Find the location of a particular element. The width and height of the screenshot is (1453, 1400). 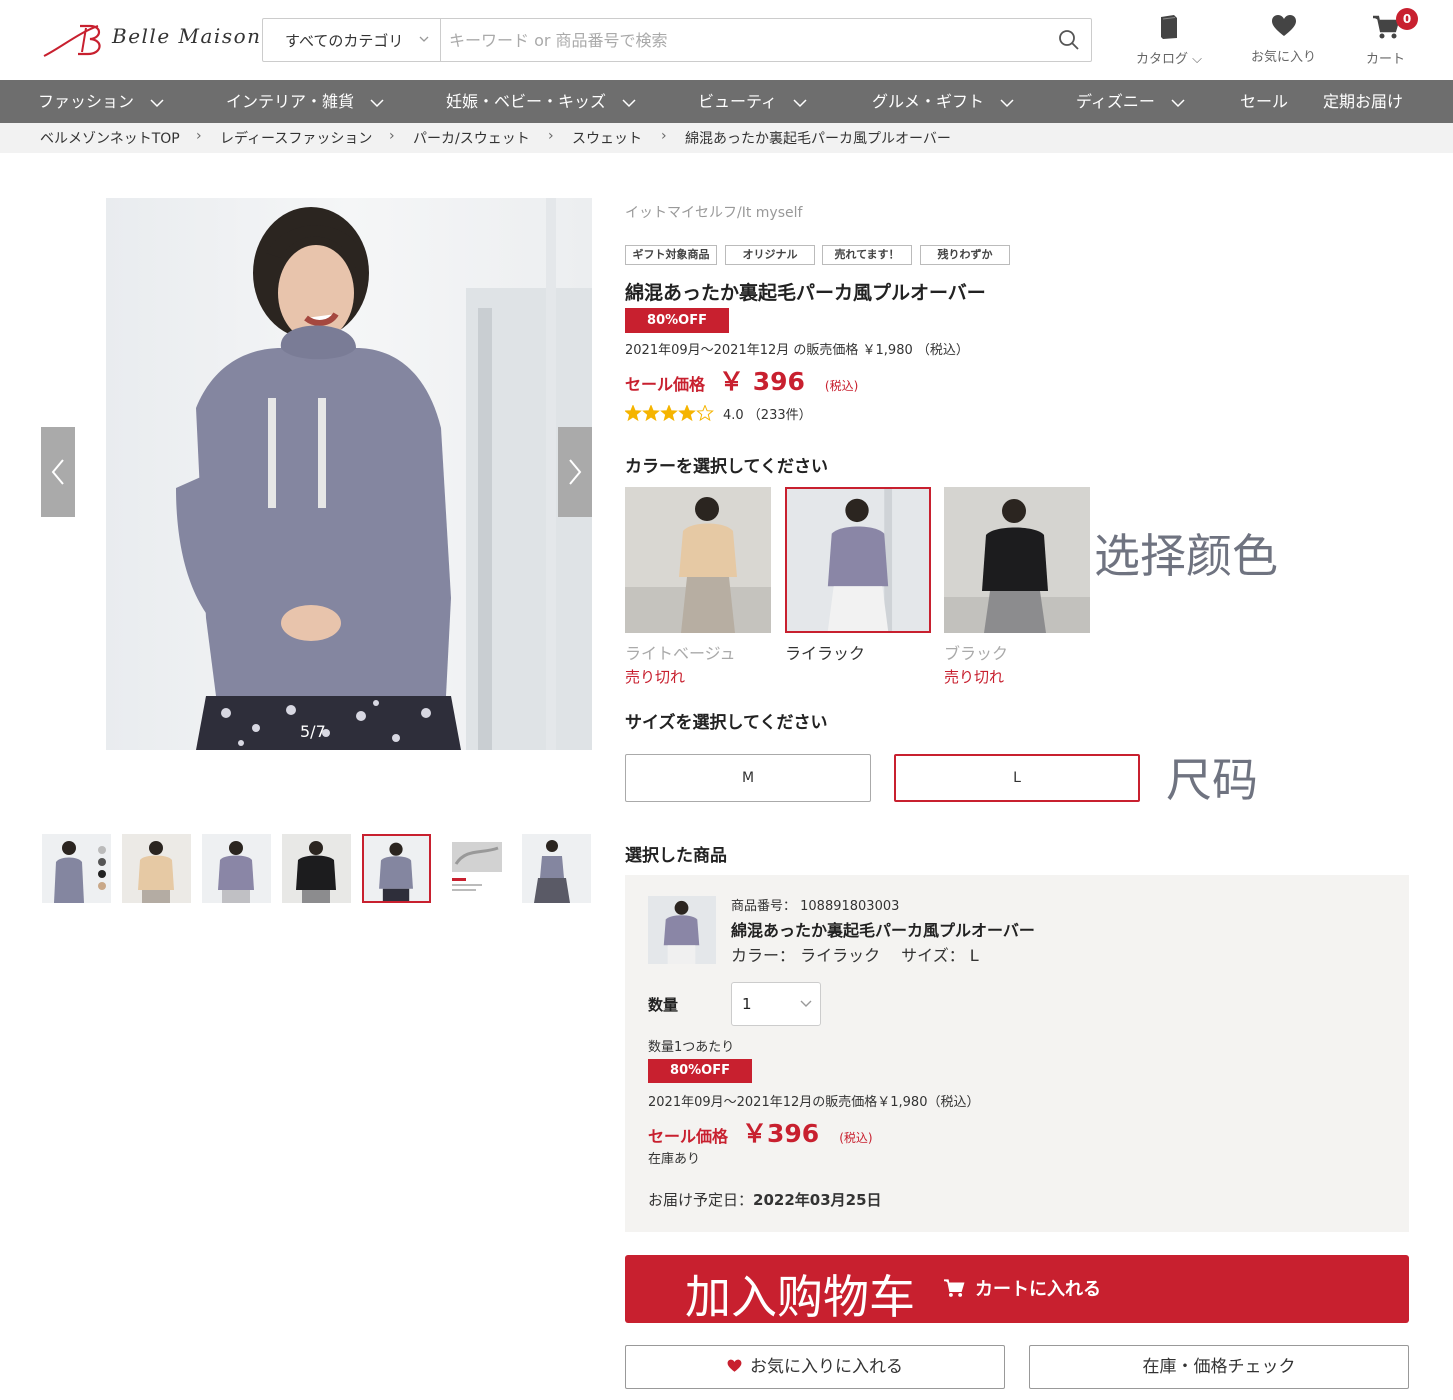

nav-item-gourmet-gift: グルメ・ギフト is located at coordinates (943, 101).